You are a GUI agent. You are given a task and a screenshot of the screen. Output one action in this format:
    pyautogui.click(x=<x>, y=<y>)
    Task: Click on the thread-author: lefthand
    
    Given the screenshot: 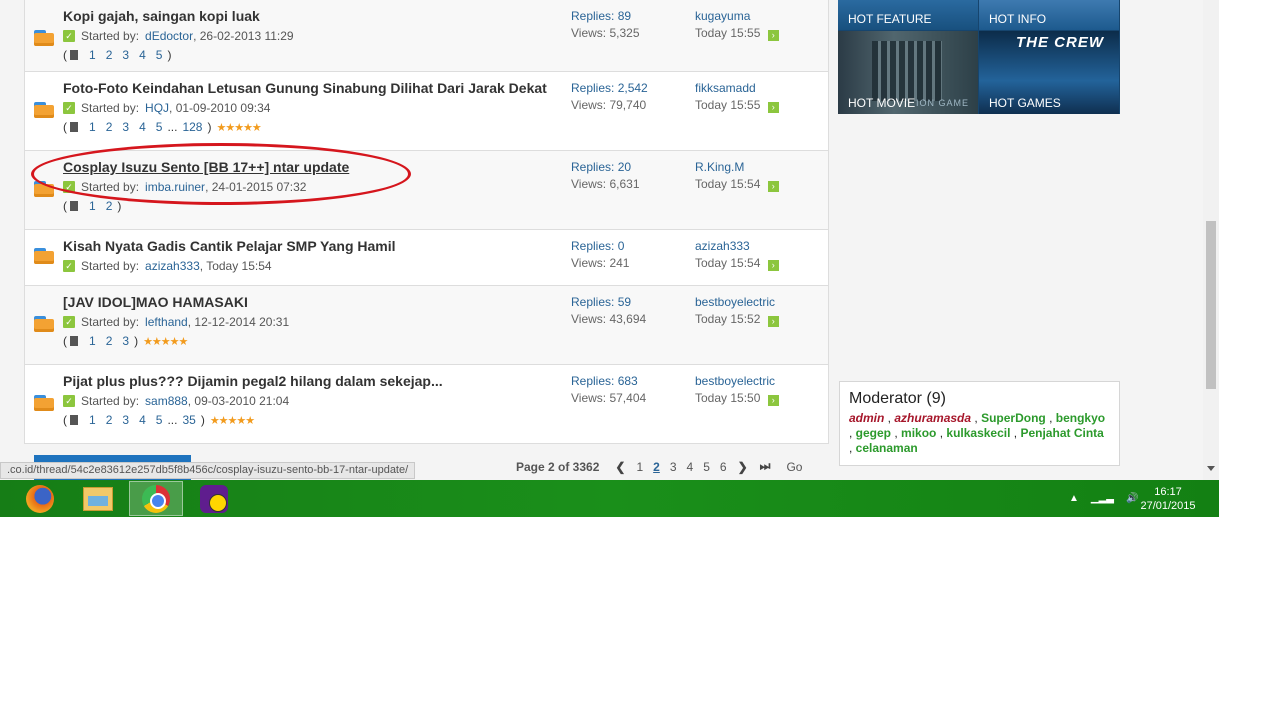 What is the action you would take?
    pyautogui.click(x=166, y=322)
    